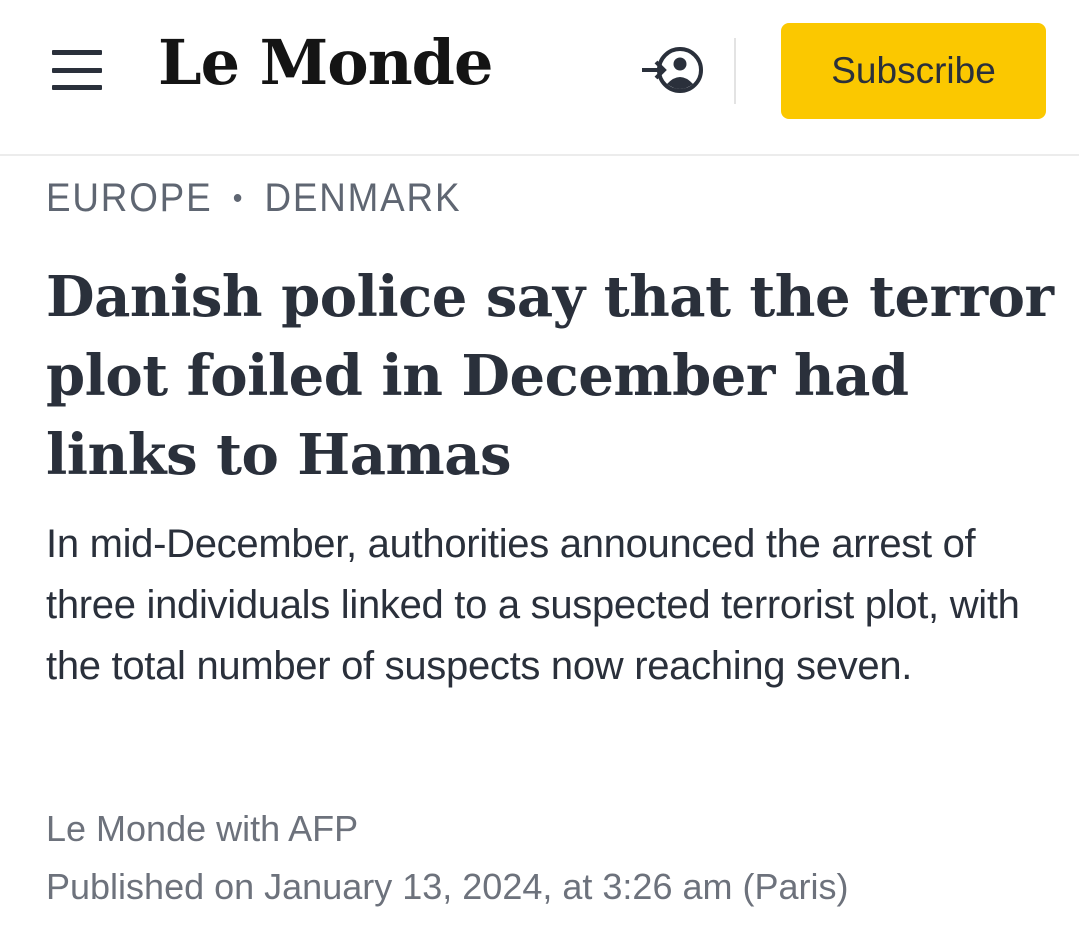  I want to click on hamburger-menu-icon, so click(79, 70).